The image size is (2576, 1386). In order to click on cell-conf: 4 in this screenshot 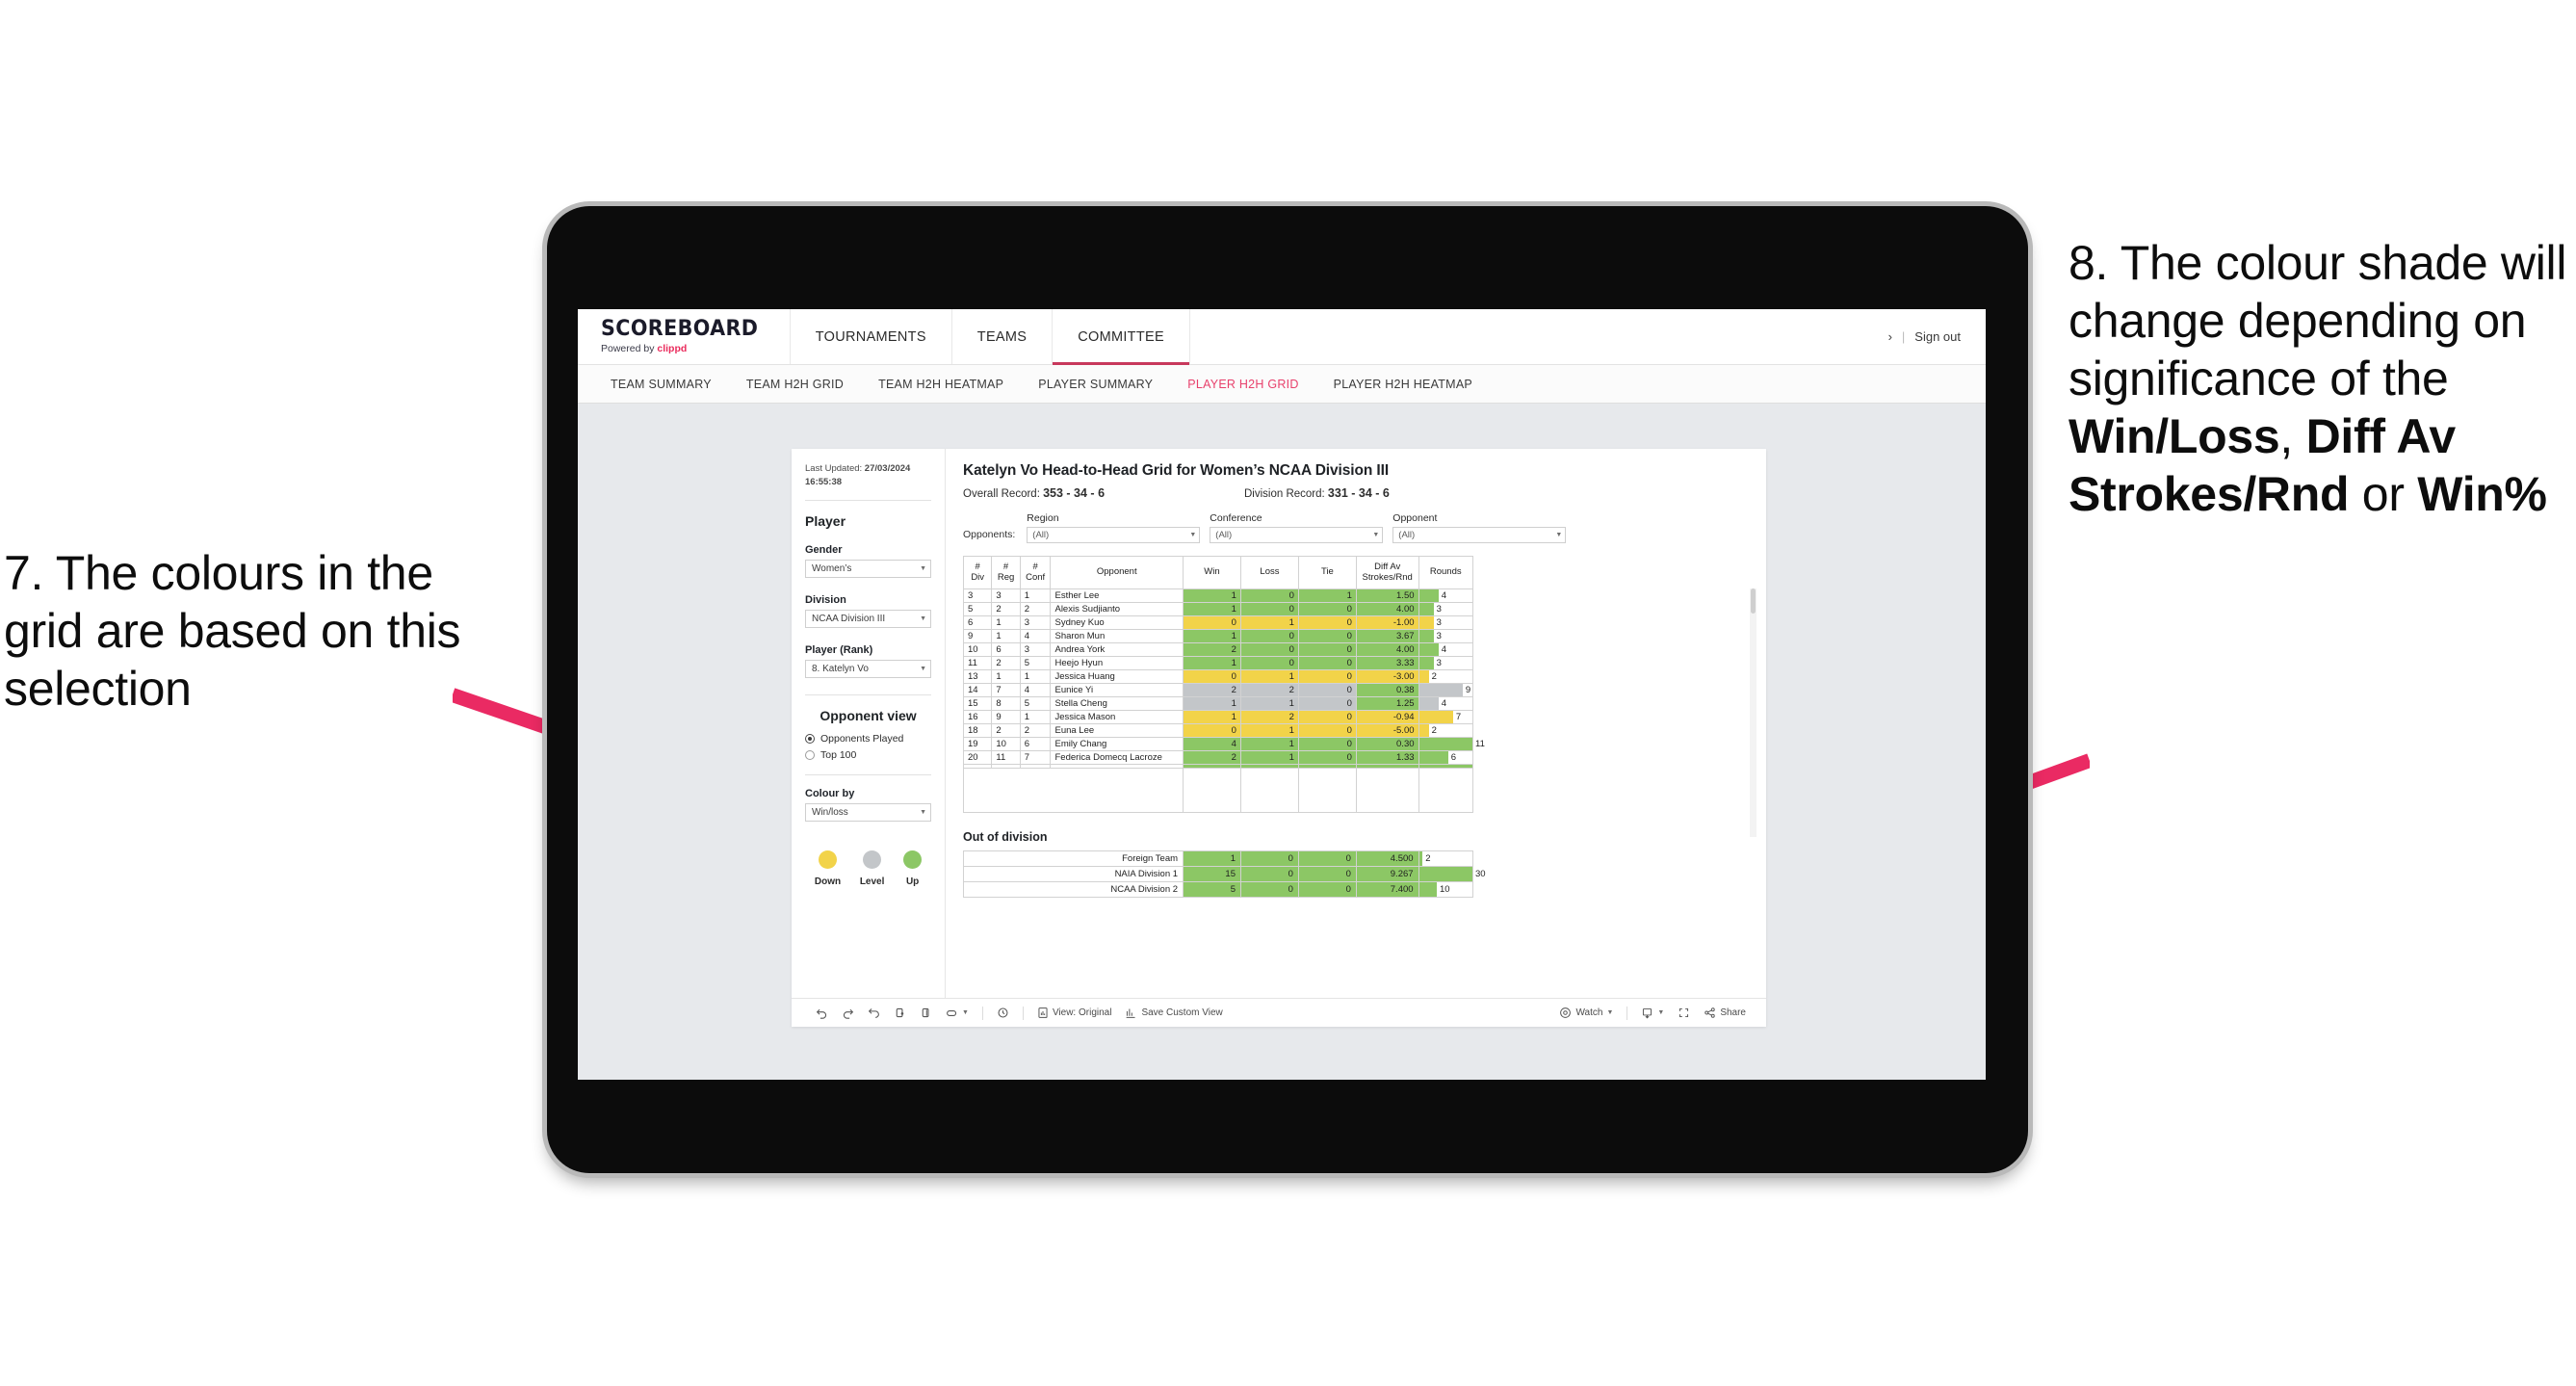, I will do `click(1035, 636)`.